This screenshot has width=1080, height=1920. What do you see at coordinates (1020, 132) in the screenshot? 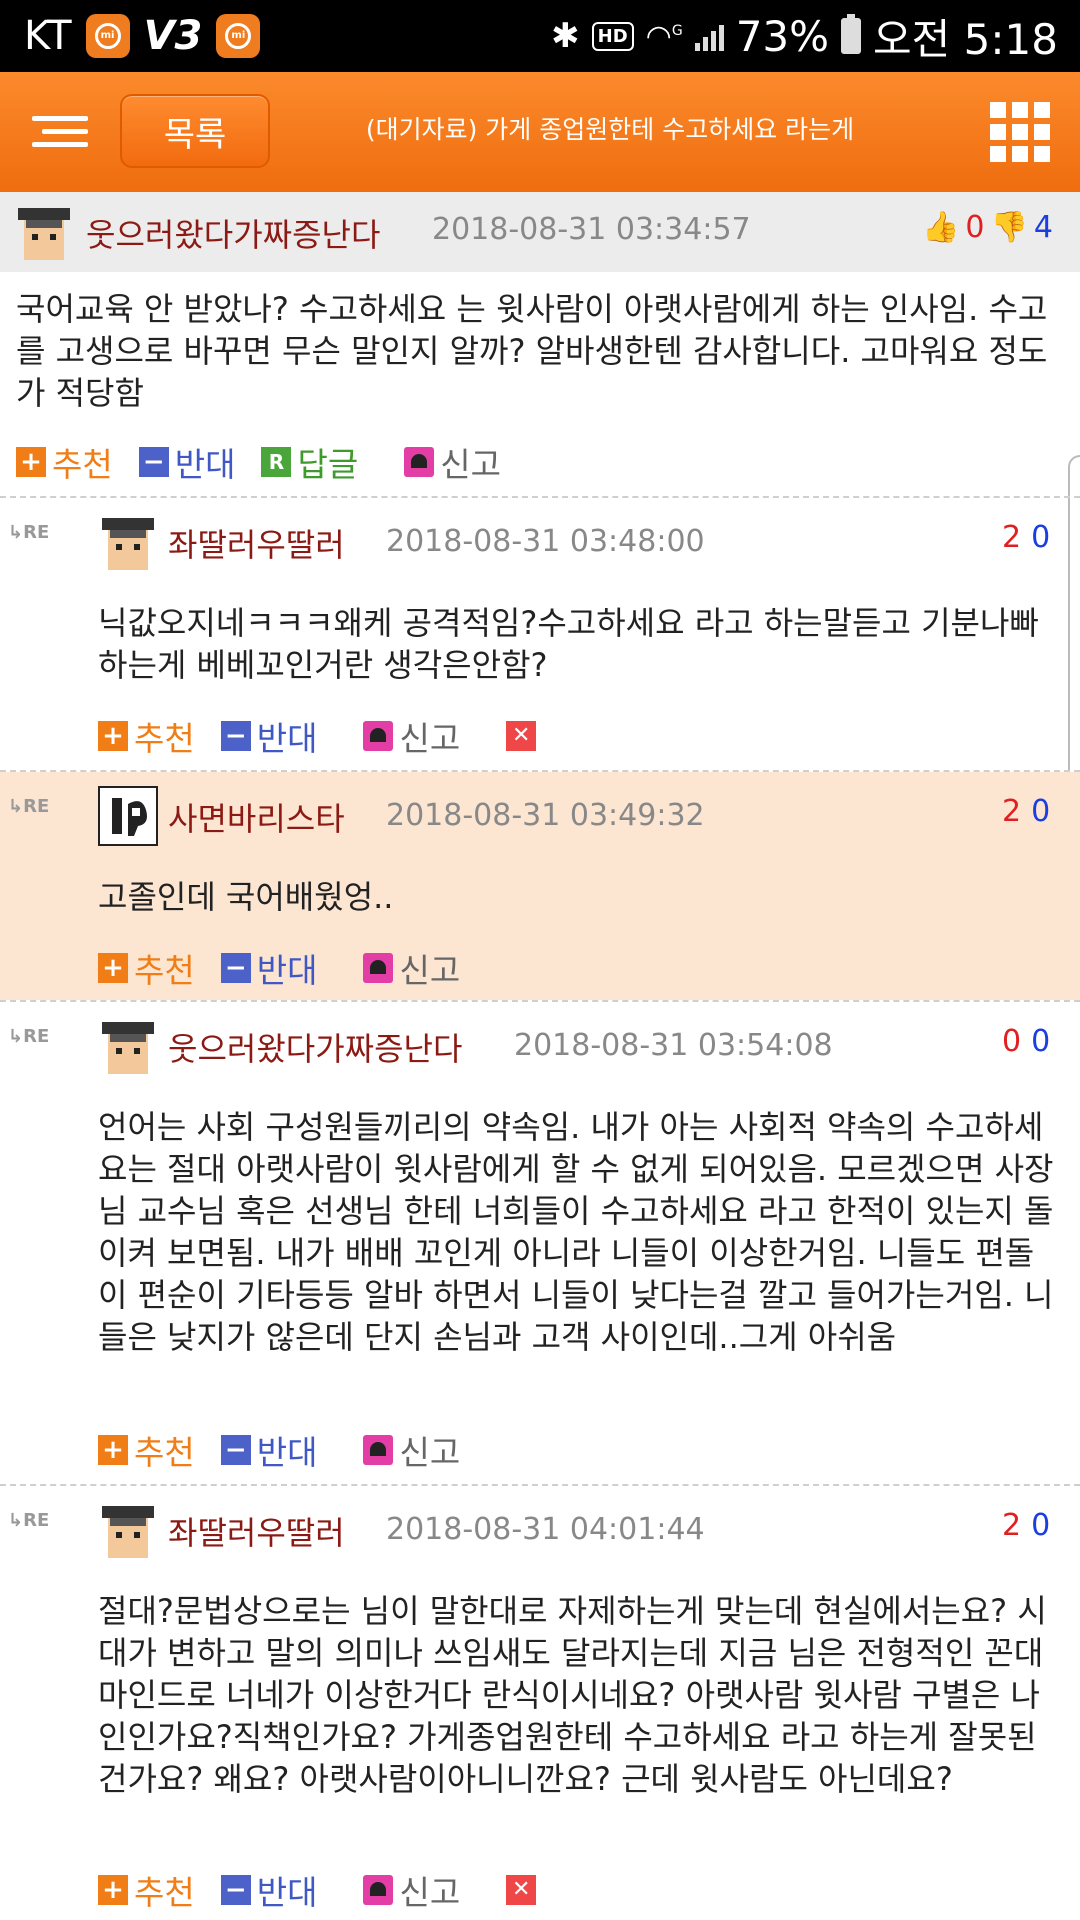
I see `grid-menu-icon` at bounding box center [1020, 132].